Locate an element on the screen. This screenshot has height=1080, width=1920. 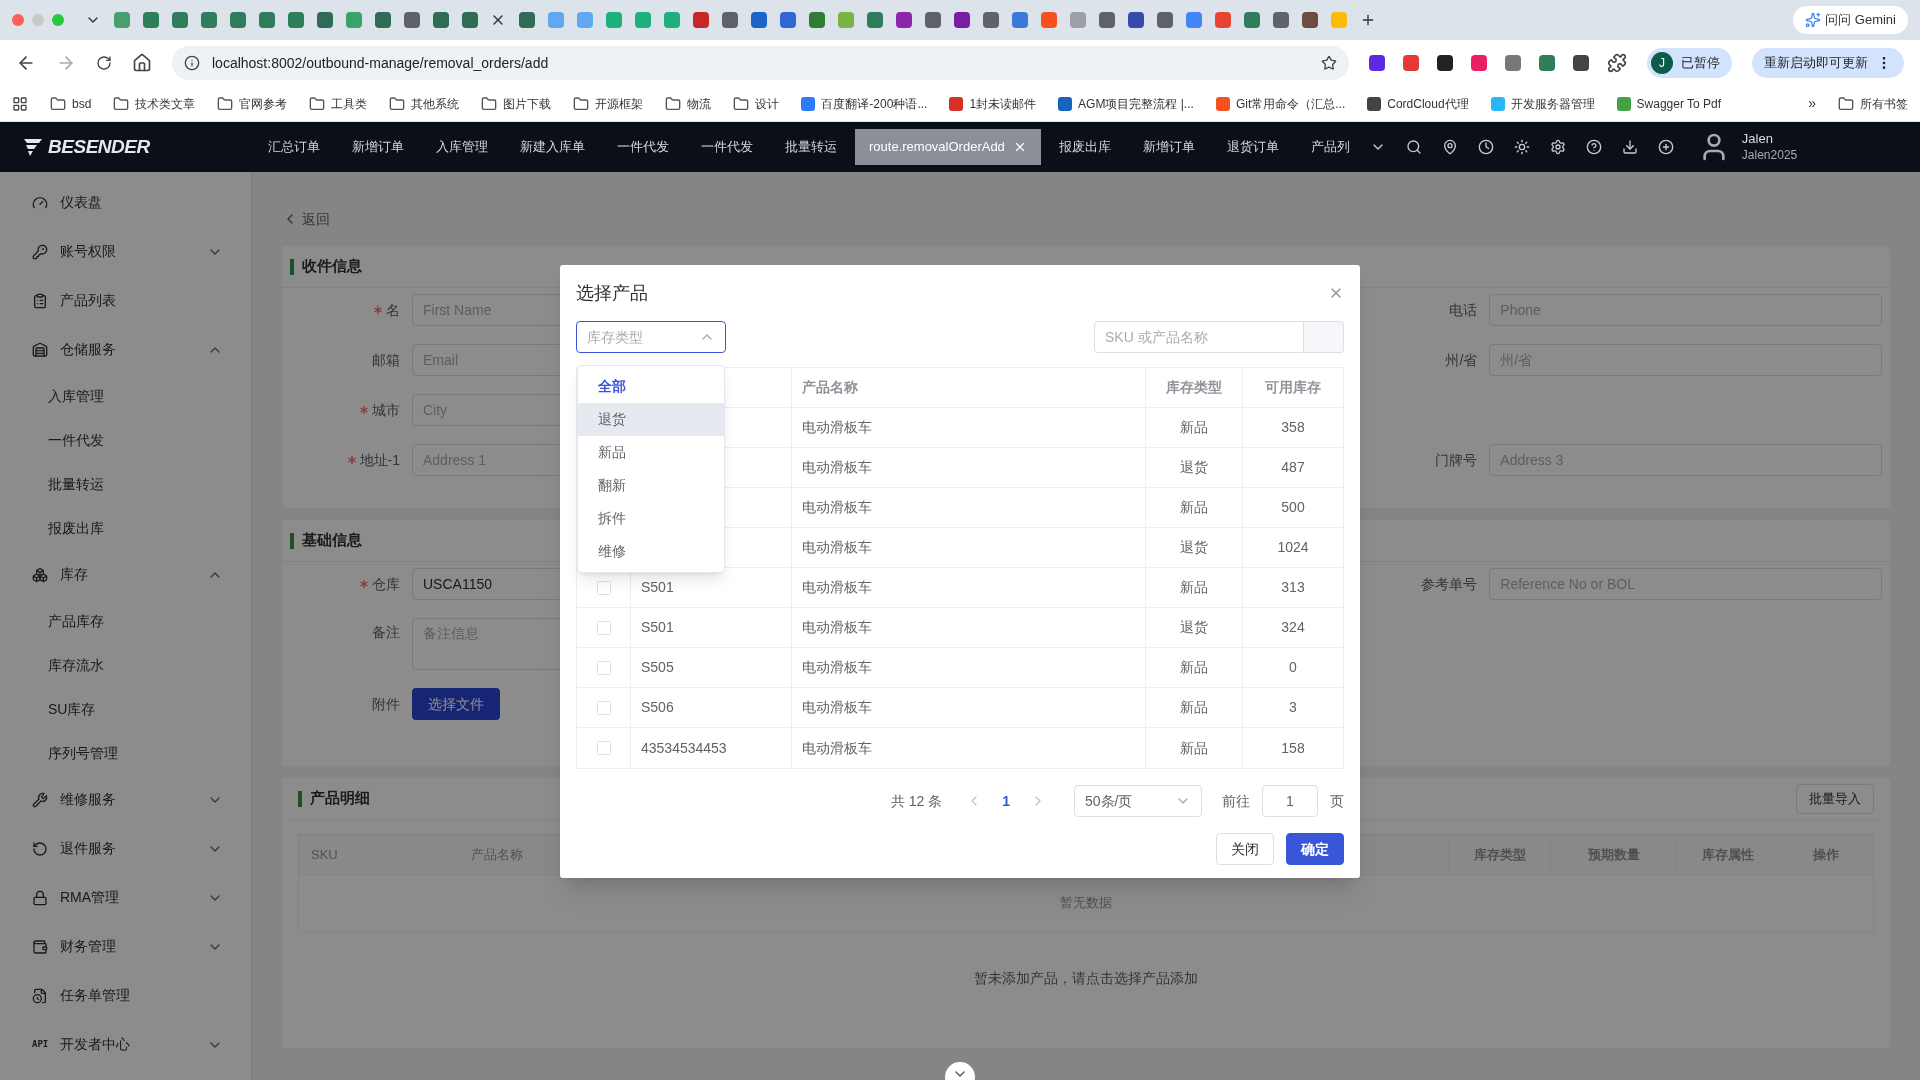
field-label: 门牌号 is located at coordinates (1456, 460).